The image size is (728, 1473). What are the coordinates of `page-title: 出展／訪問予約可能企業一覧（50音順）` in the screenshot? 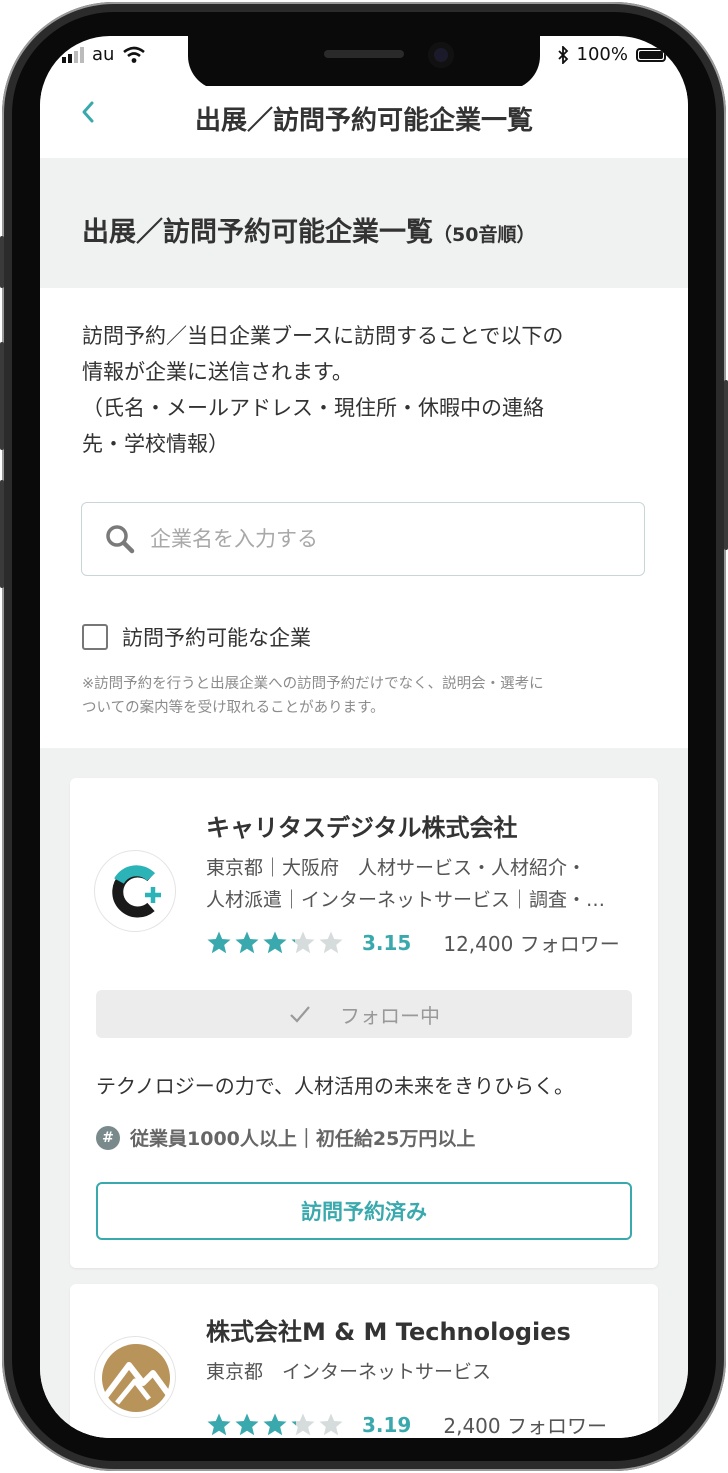 It's located at (308, 229).